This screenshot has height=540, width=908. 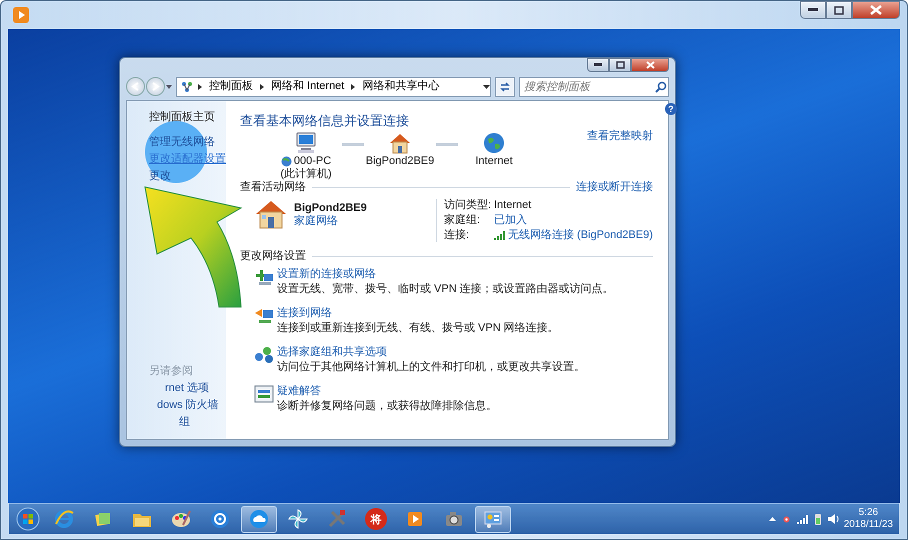 I want to click on clock-time: 5:26, so click(x=868, y=513).